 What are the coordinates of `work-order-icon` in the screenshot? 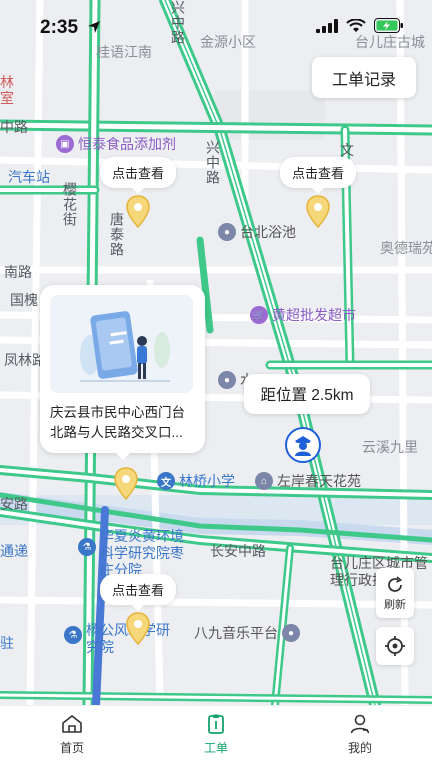 It's located at (216, 724).